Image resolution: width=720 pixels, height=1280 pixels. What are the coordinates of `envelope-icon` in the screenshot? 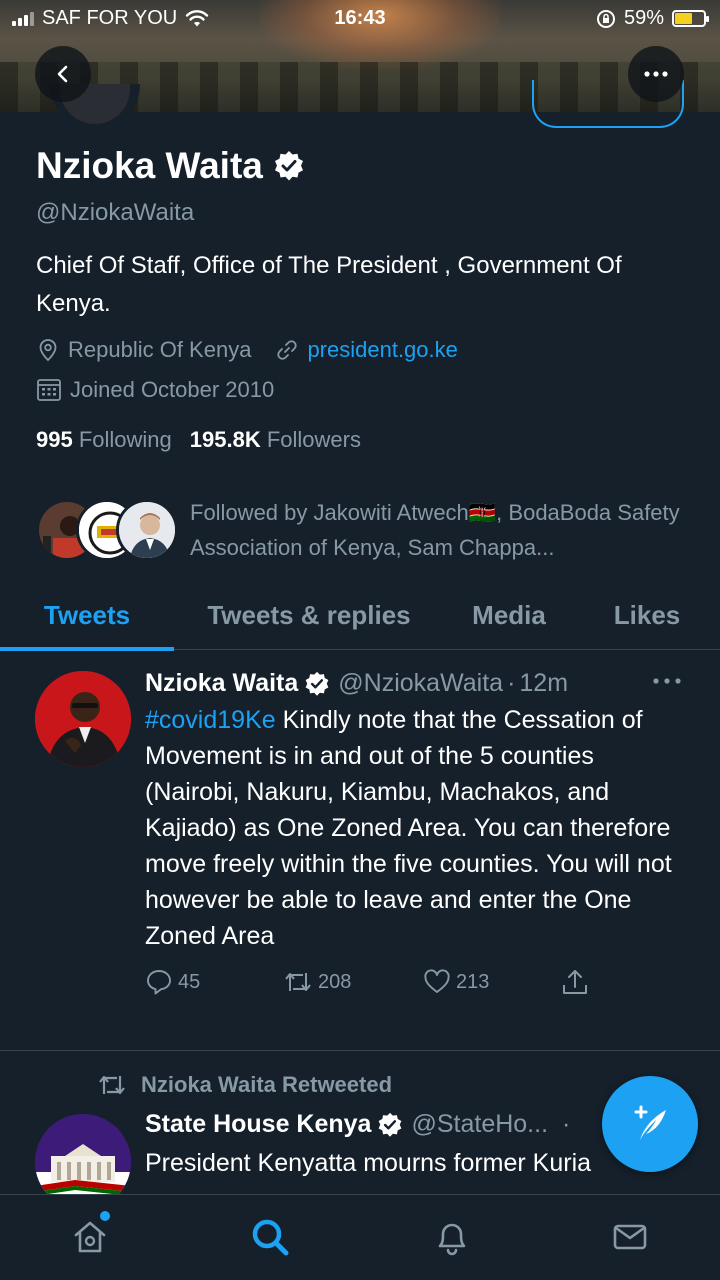 It's located at (630, 1237).